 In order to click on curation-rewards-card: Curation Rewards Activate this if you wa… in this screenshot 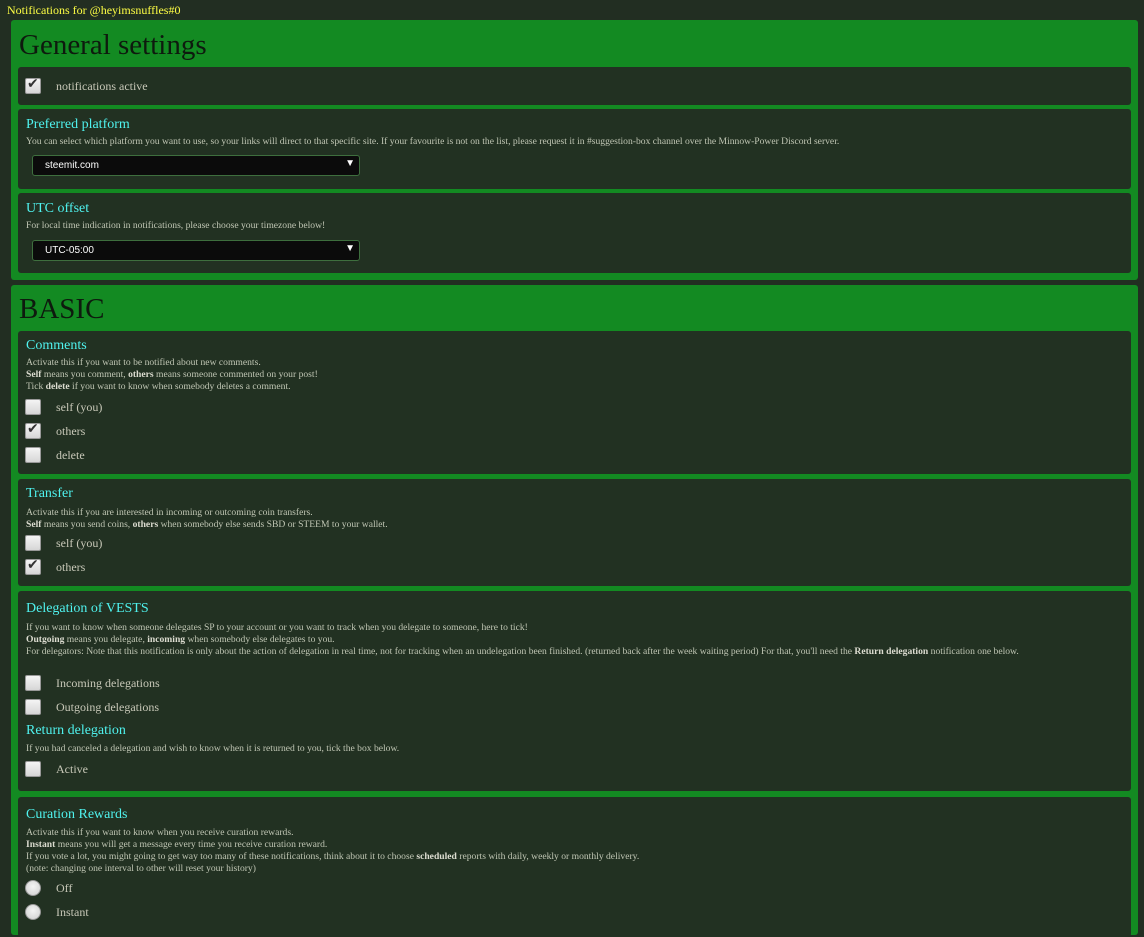, I will do `click(574, 867)`.